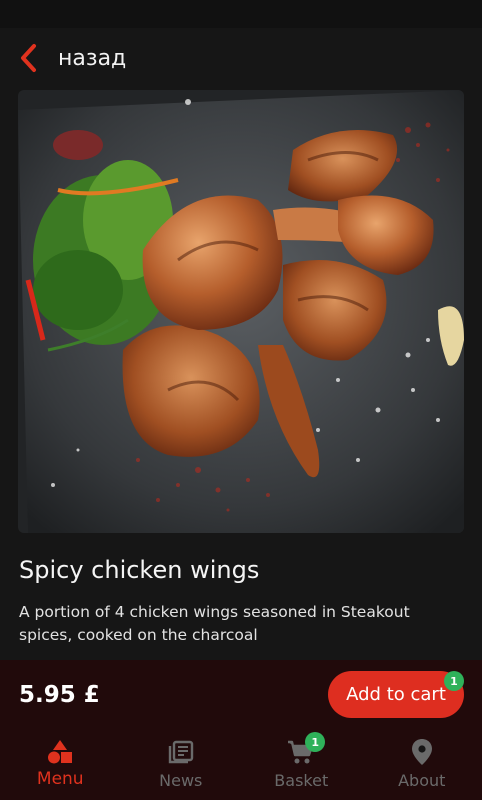 This screenshot has width=482, height=800. Describe the element at coordinates (422, 780) in the screenshot. I see `nav-label-about: About` at that location.